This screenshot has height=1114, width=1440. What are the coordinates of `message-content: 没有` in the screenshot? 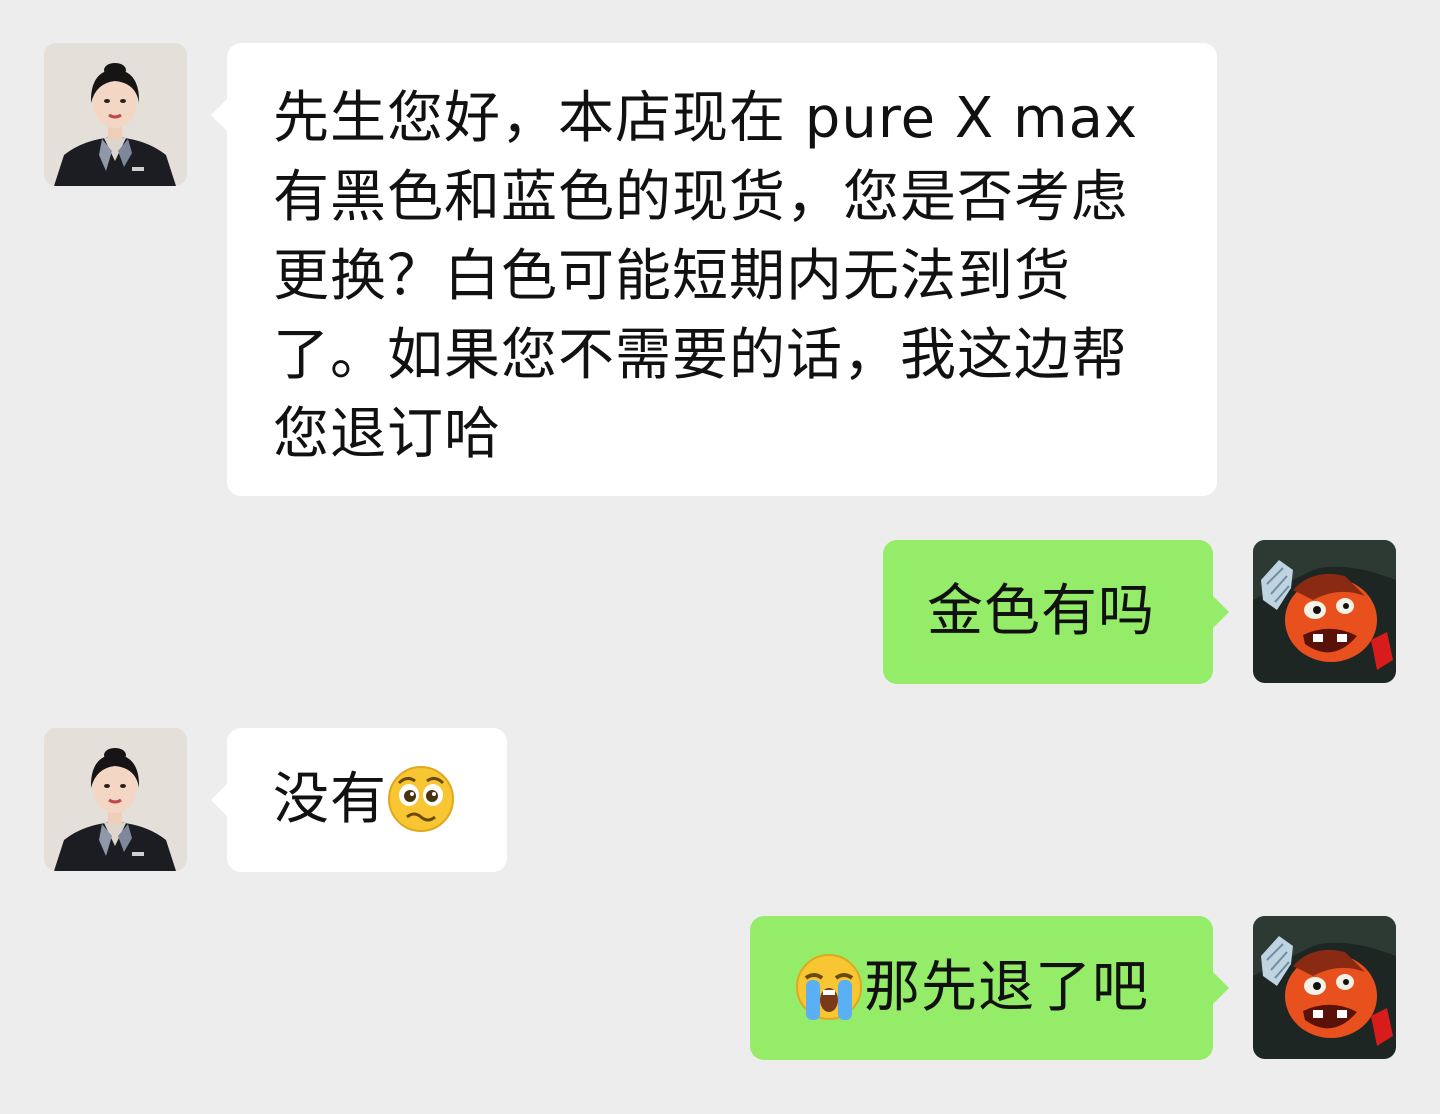 It's located at (390, 799).